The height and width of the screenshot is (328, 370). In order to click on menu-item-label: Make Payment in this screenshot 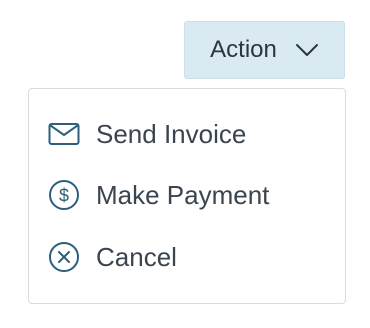, I will do `click(183, 194)`.